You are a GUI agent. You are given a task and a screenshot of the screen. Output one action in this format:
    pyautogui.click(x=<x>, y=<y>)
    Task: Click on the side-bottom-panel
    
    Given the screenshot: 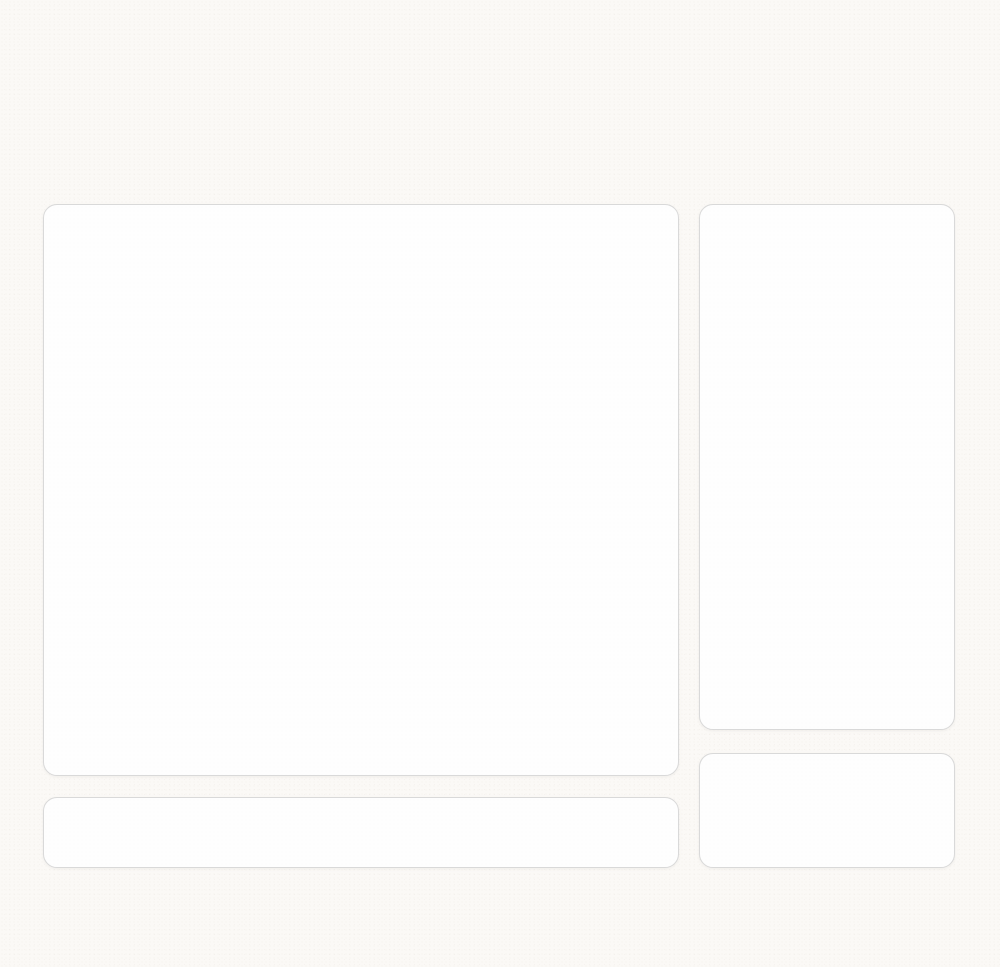 What is the action you would take?
    pyautogui.click(x=827, y=810)
    